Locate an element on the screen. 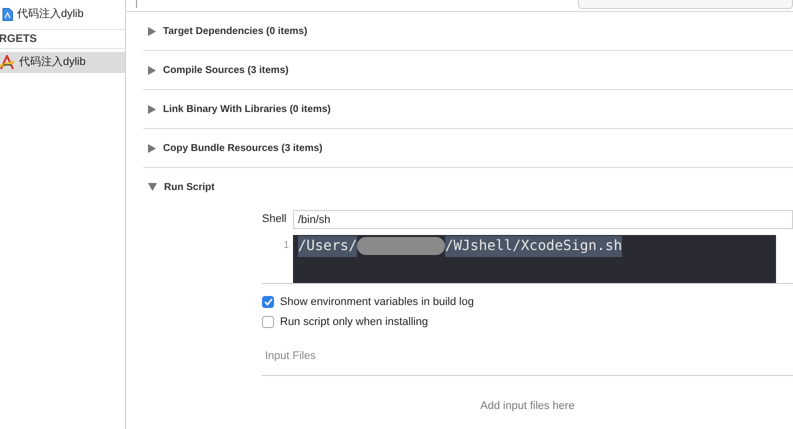 The width and height of the screenshot is (793, 429). phase-title: Target Dependencies (0 items) is located at coordinates (235, 31).